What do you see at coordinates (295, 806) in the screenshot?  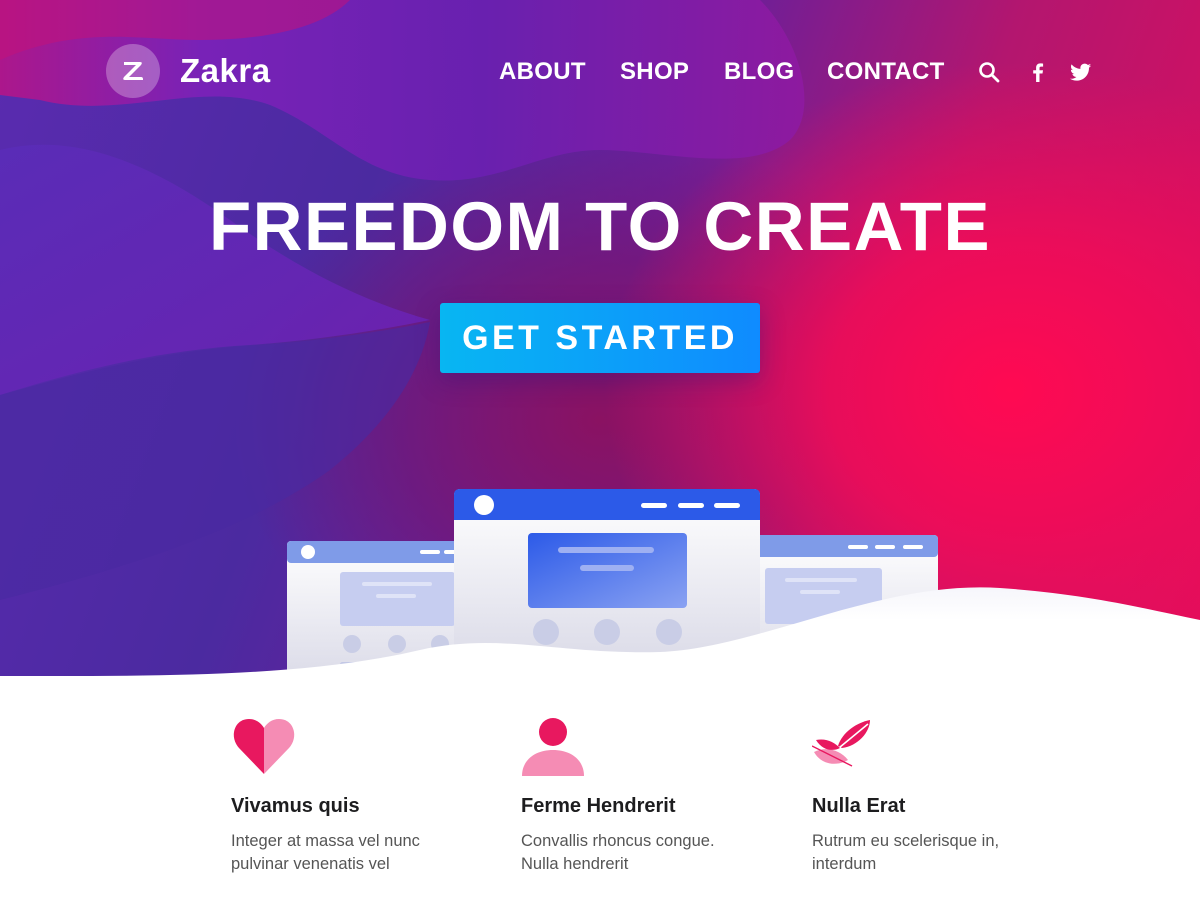 I see `feature-title: Vivamus quis` at bounding box center [295, 806].